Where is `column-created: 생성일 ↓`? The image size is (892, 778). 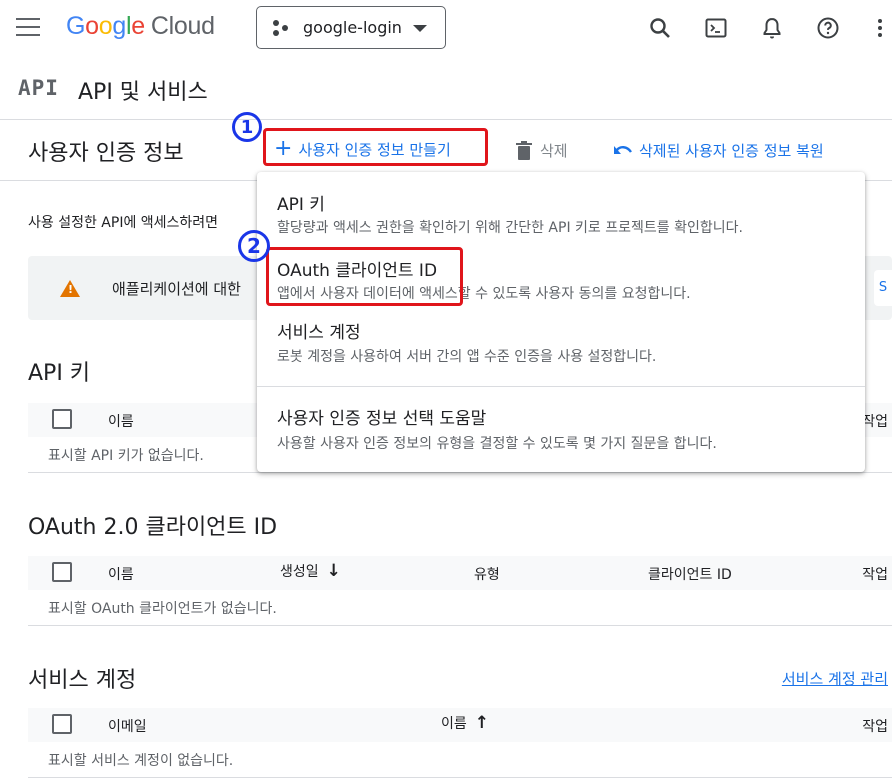 column-created: 생성일 ↓ is located at coordinates (310, 571).